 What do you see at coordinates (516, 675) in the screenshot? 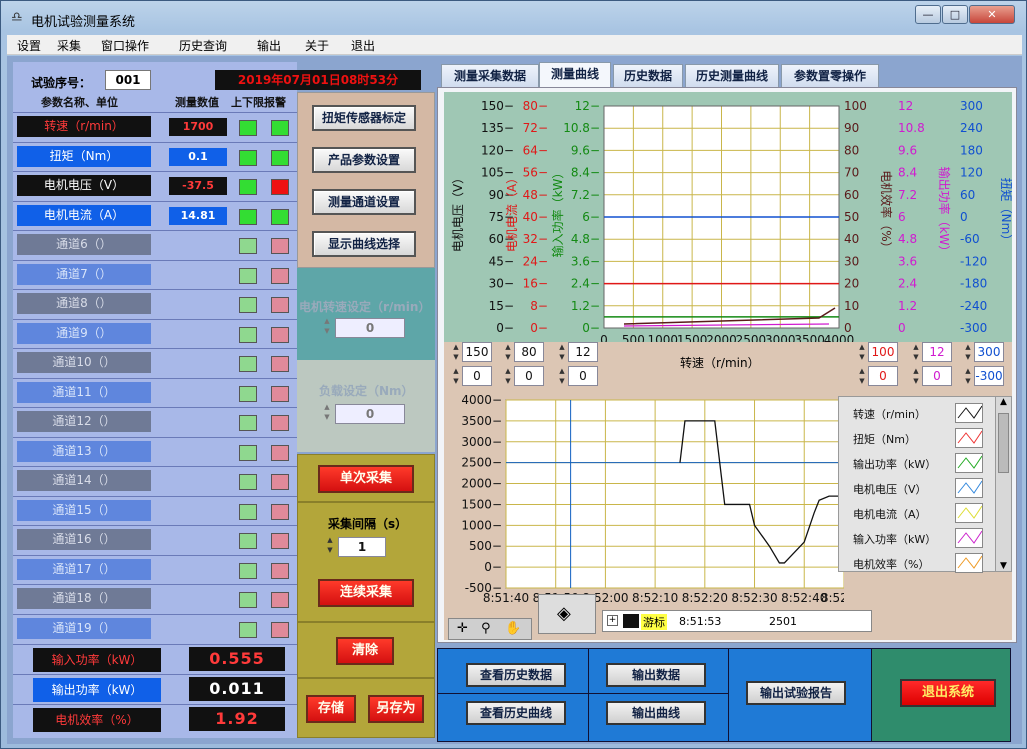
I see `view-history-data-button: 查看历史数据` at bounding box center [516, 675].